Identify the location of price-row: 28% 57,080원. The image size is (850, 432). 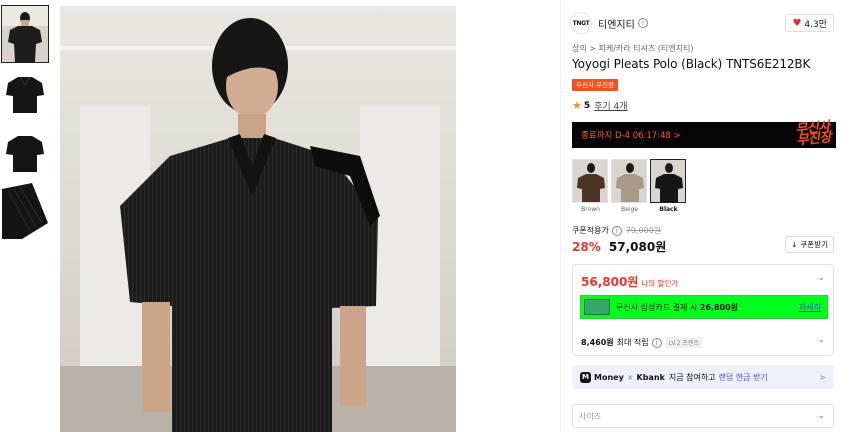
(619, 246).